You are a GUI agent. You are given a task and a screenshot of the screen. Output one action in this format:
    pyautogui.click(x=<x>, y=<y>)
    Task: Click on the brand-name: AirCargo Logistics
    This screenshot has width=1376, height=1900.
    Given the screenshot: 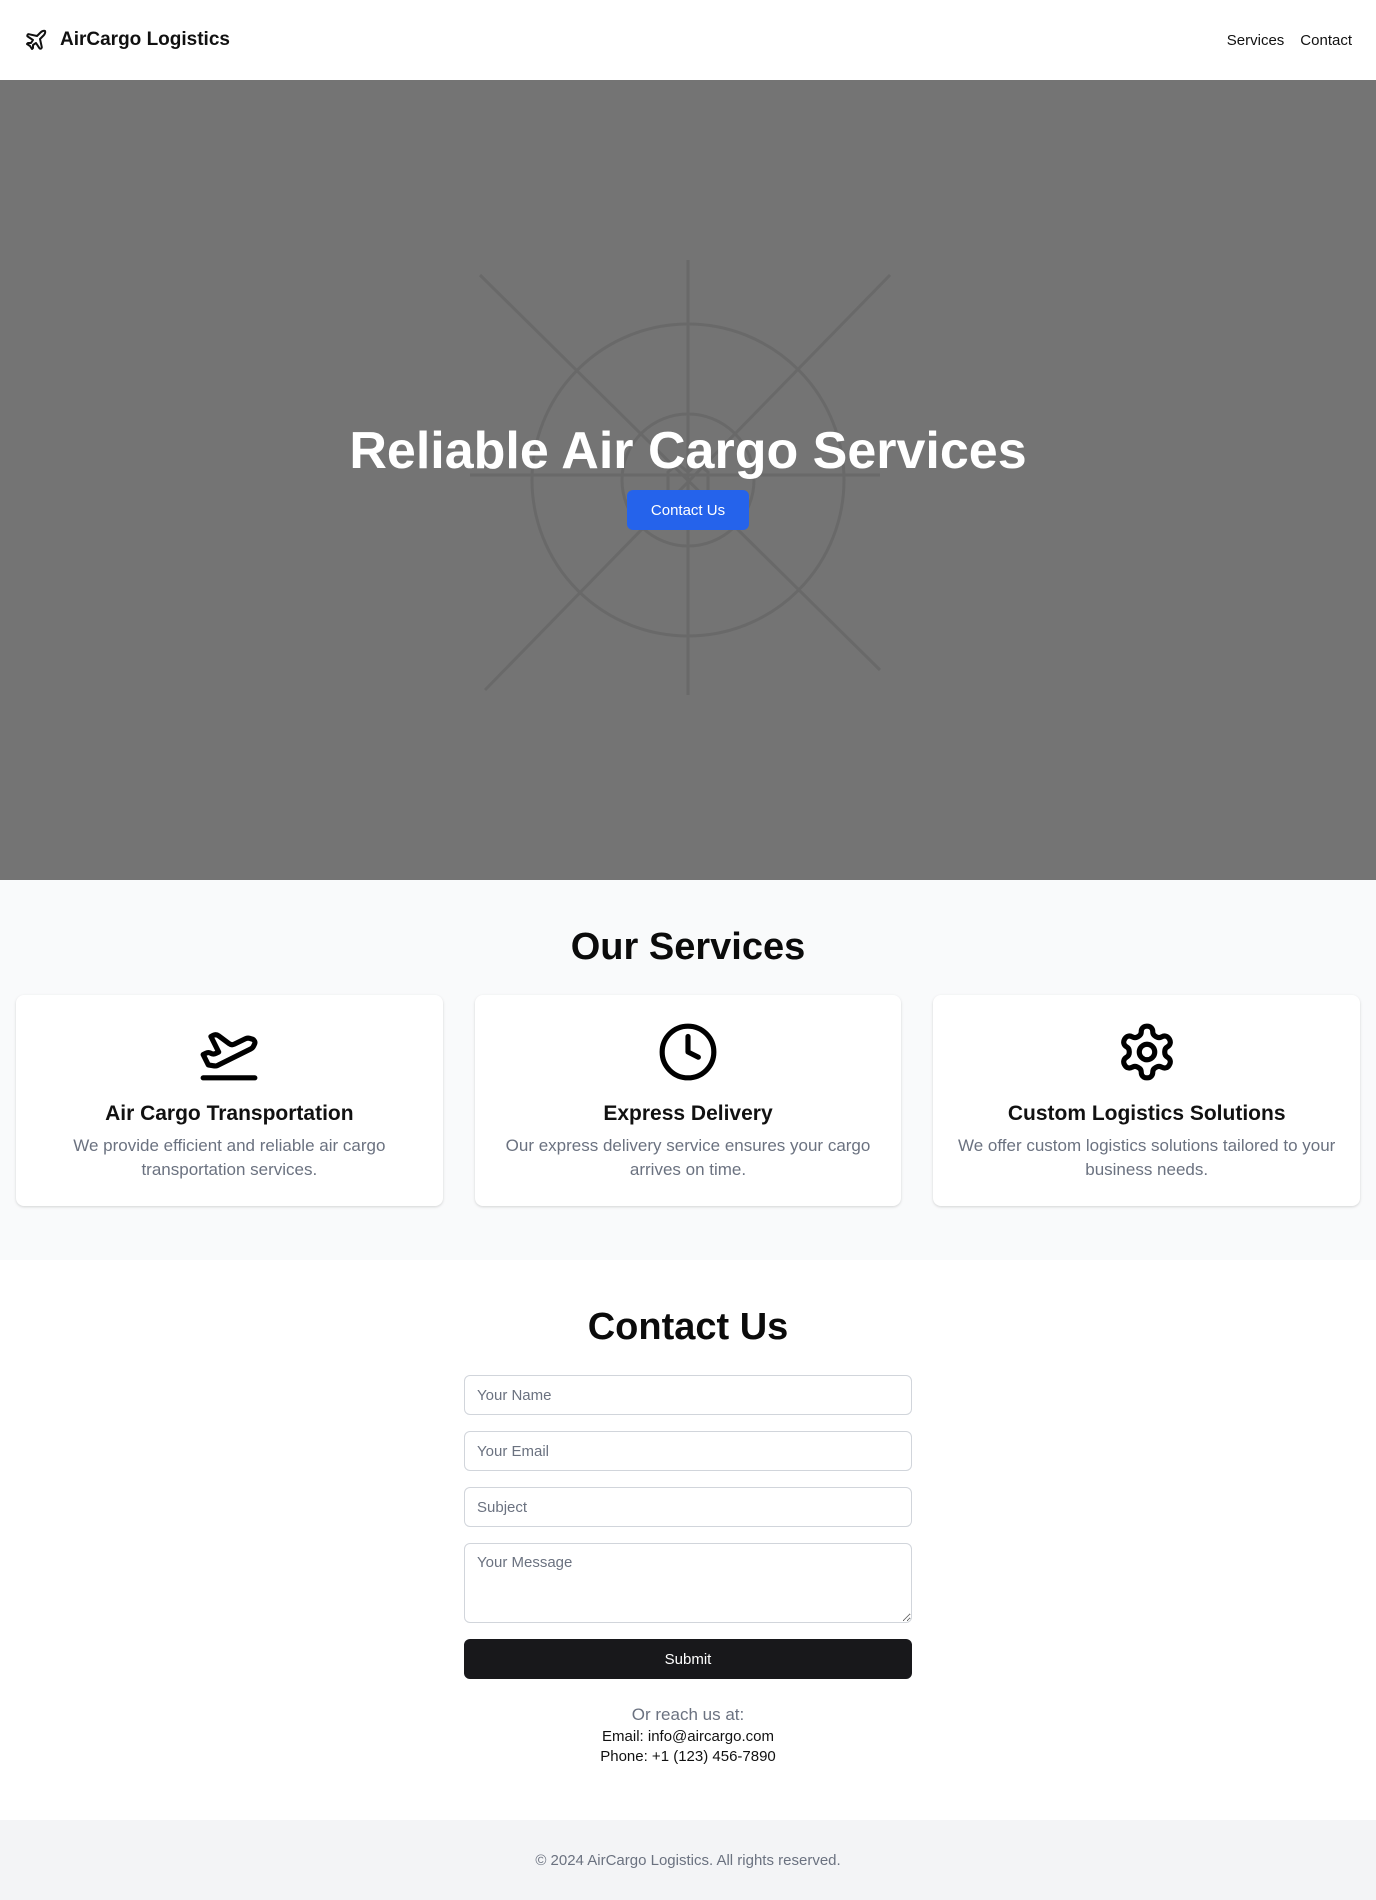 What is the action you would take?
    pyautogui.click(x=145, y=39)
    